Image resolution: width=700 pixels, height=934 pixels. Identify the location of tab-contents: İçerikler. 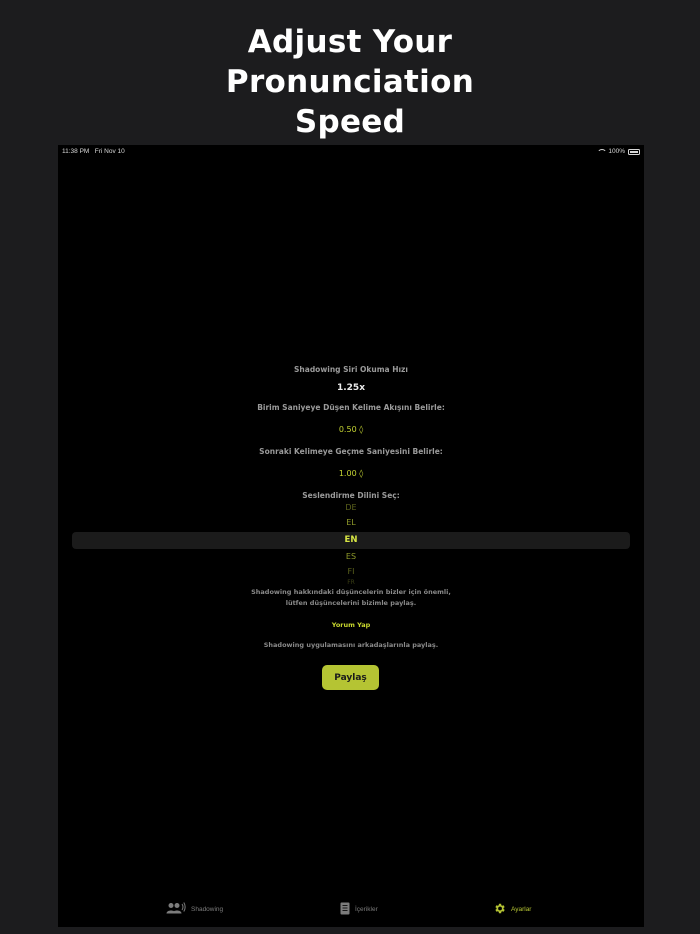
(359, 909).